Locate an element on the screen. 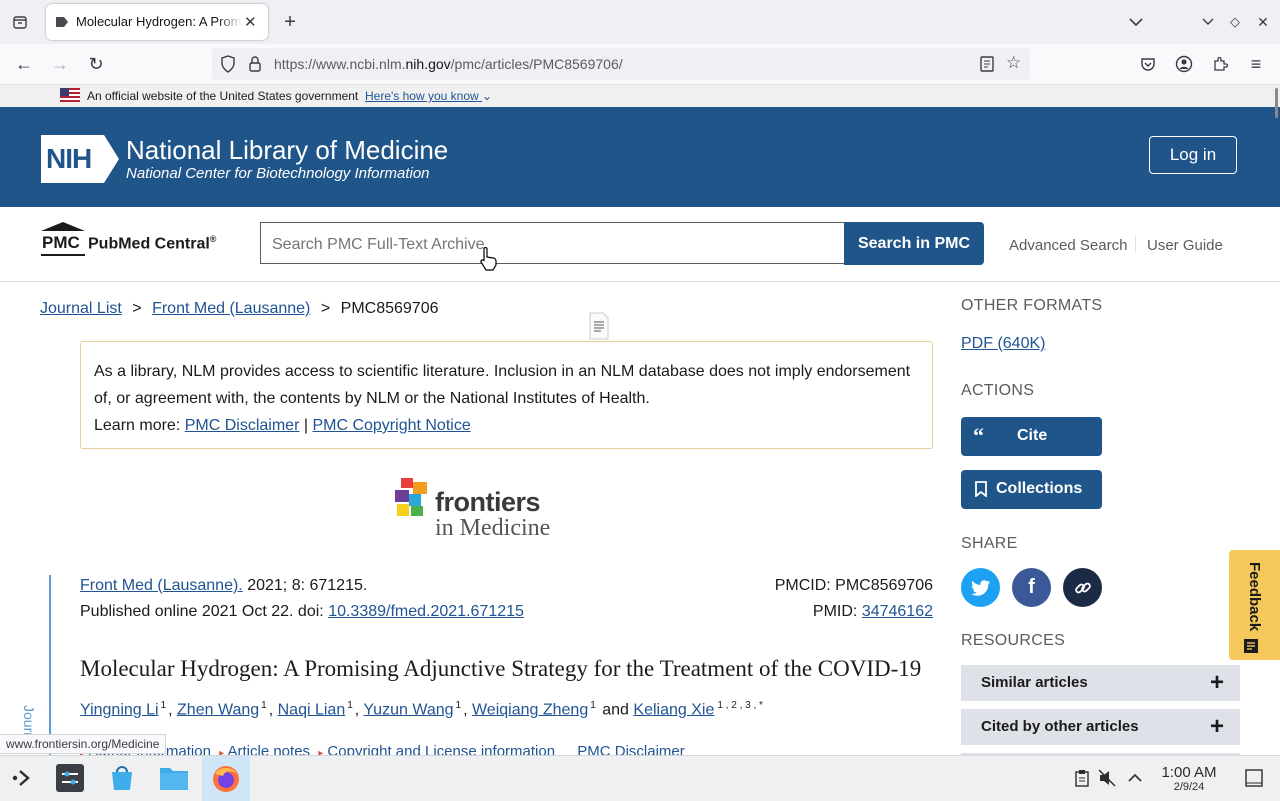  us-flag-icon is located at coordinates (70, 95).